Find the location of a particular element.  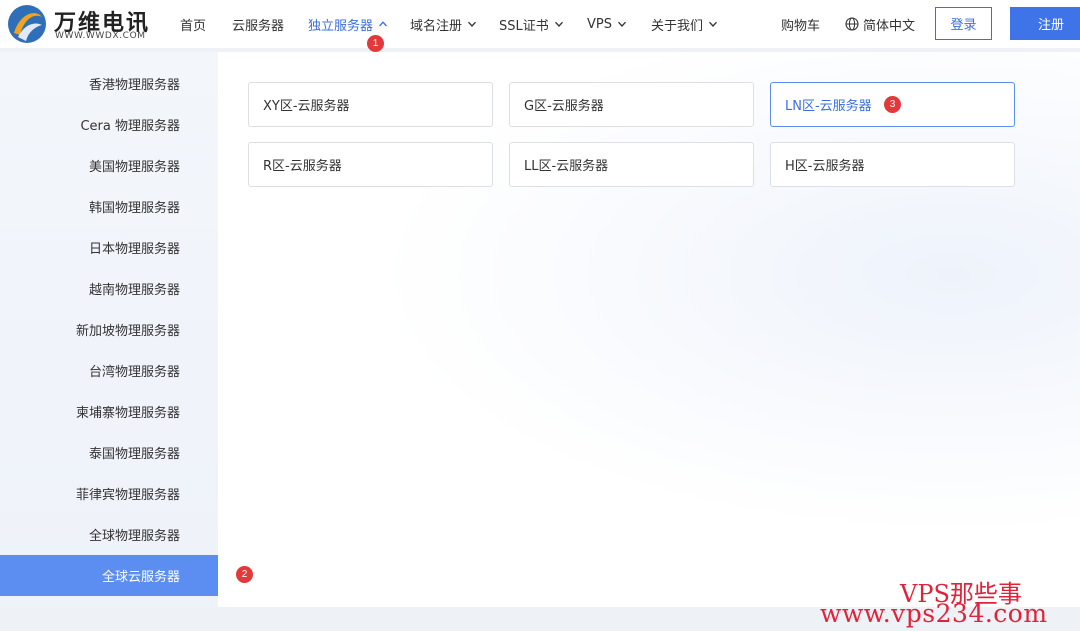

watermark-url: www.vps234.com is located at coordinates (934, 613).